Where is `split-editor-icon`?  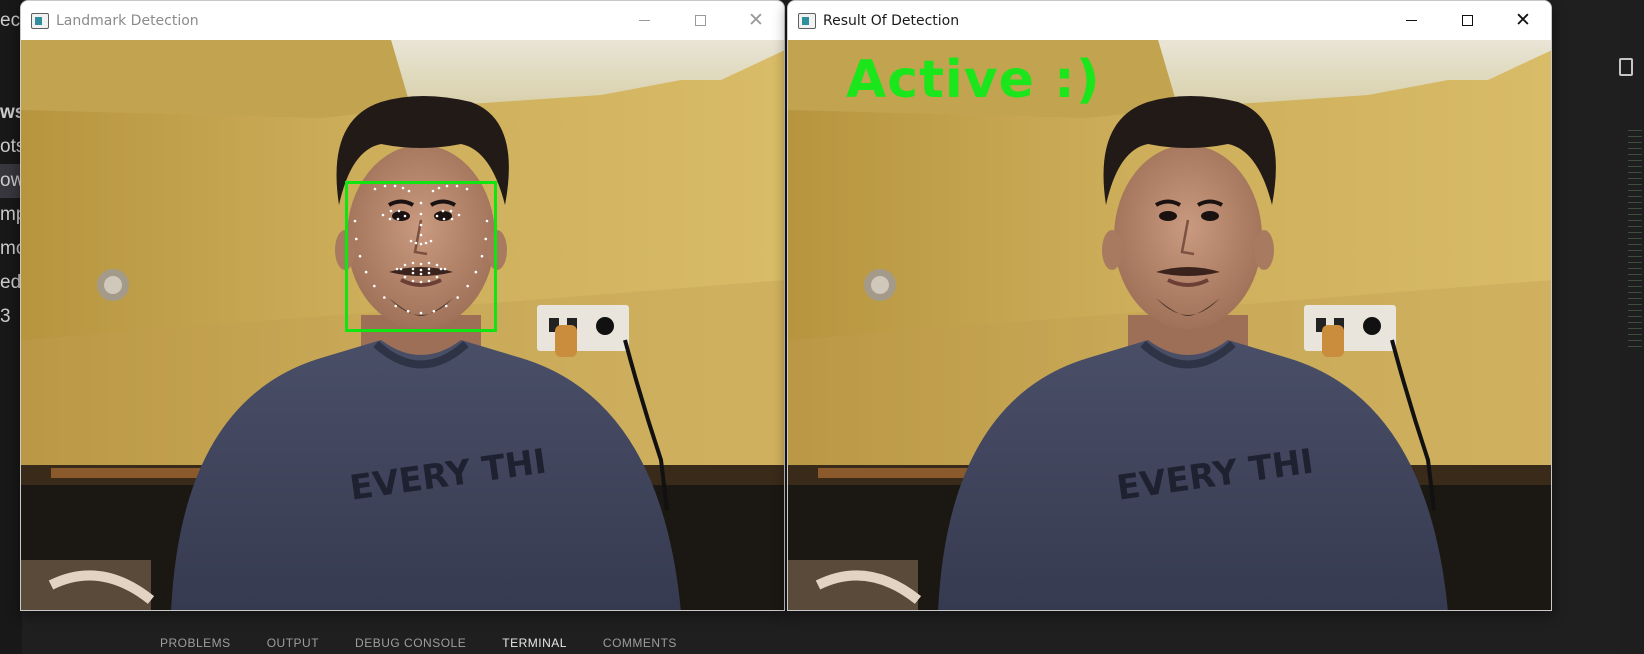
split-editor-icon is located at coordinates (1626, 67).